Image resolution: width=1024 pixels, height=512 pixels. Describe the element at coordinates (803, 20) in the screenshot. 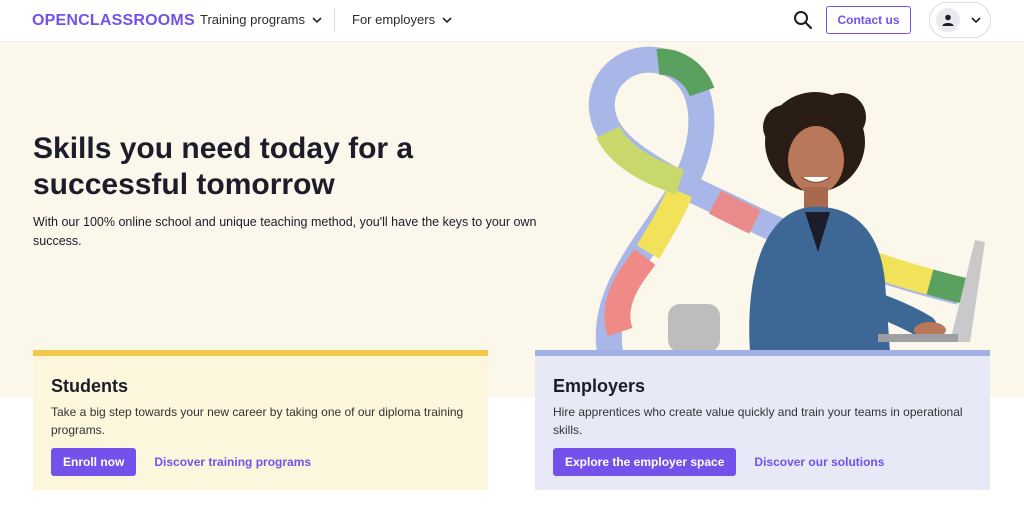

I see `search-icon` at that location.